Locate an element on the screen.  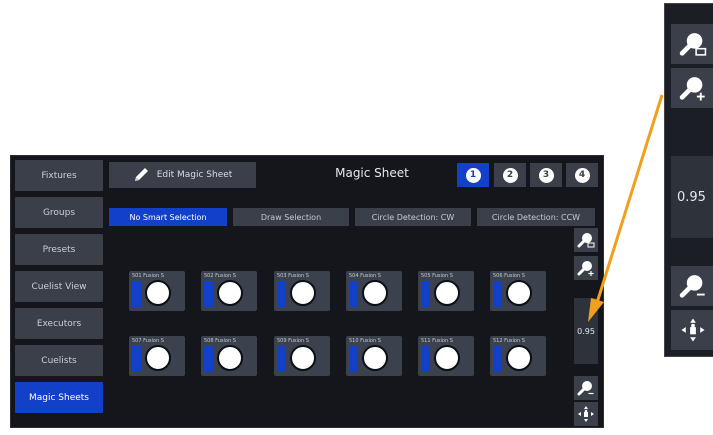
zoom-fit-button is located at coordinates (692, 44).